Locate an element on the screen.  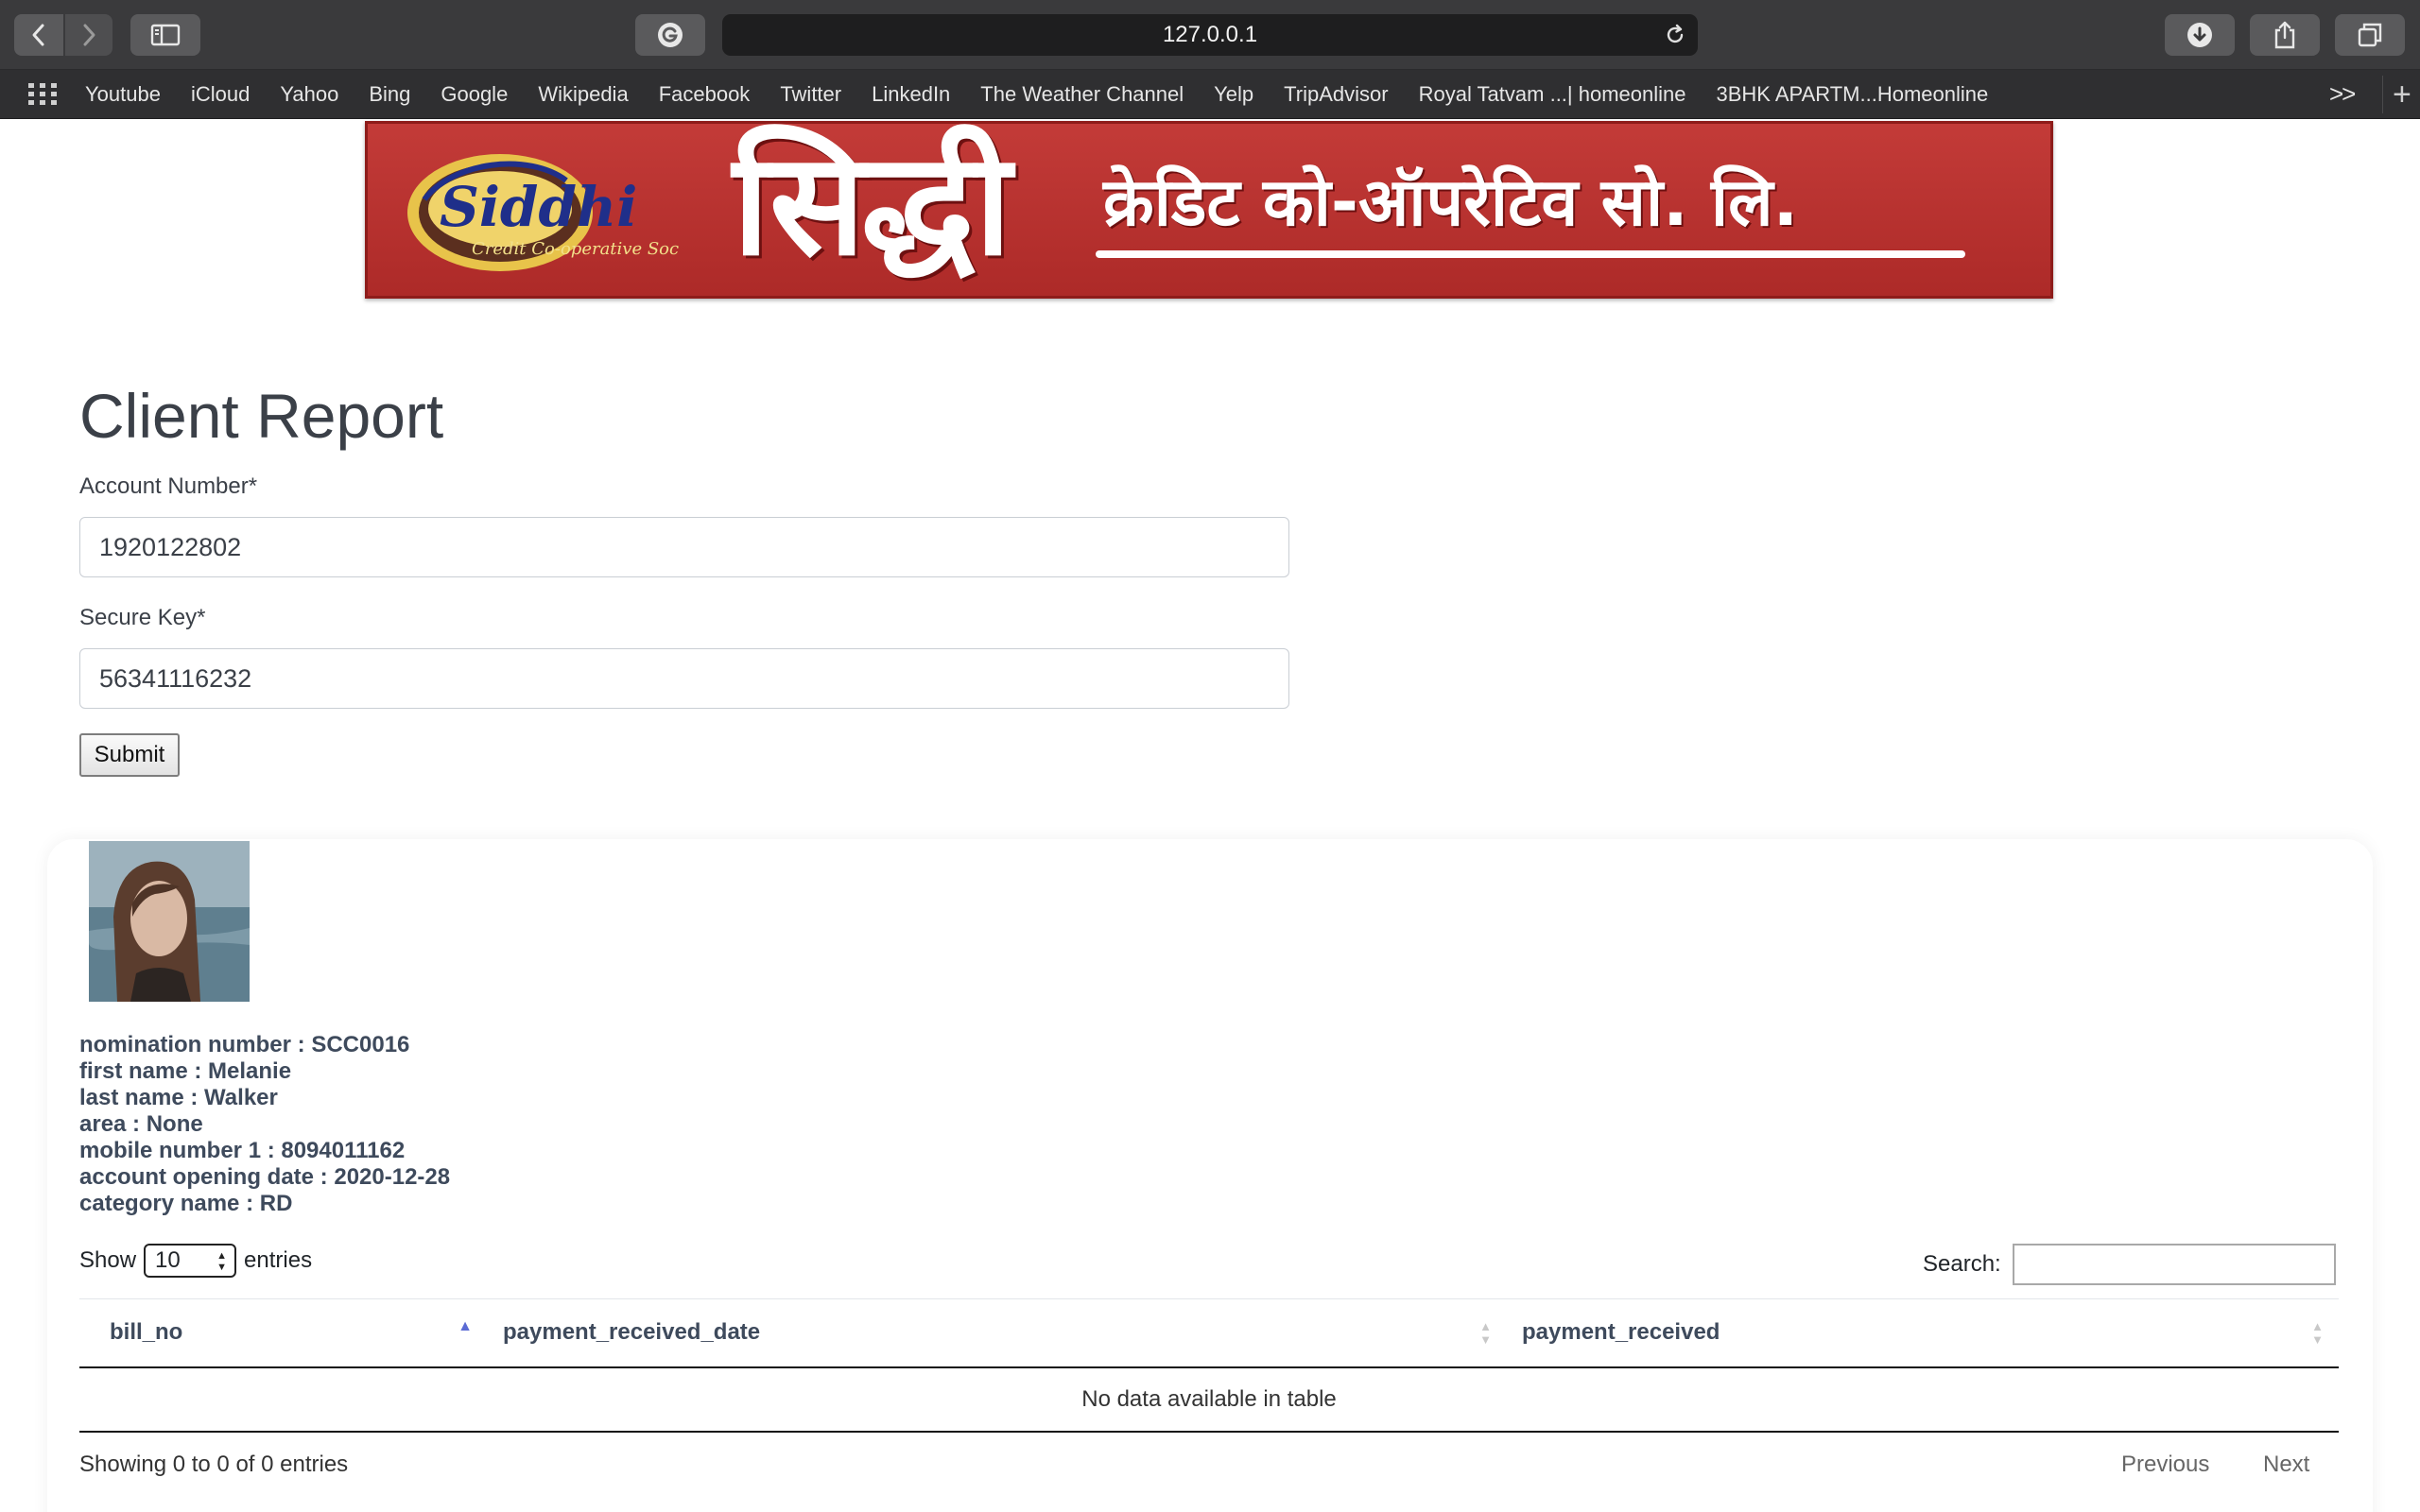
next-page-button: Next is located at coordinates (2286, 1465).